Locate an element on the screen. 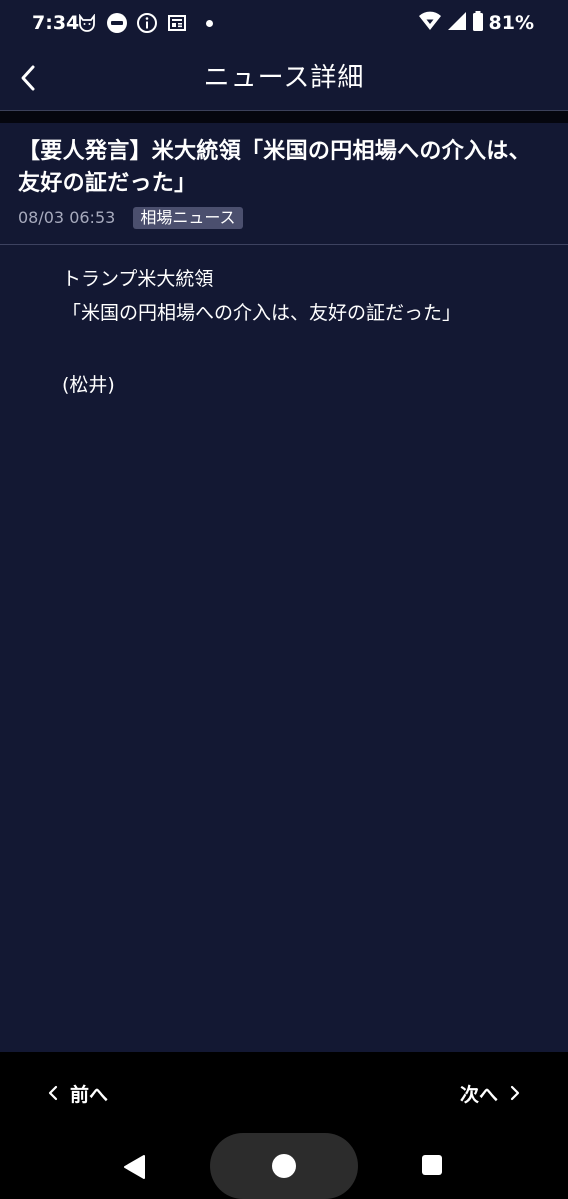  chevron-left-icon is located at coordinates (53, 1093).